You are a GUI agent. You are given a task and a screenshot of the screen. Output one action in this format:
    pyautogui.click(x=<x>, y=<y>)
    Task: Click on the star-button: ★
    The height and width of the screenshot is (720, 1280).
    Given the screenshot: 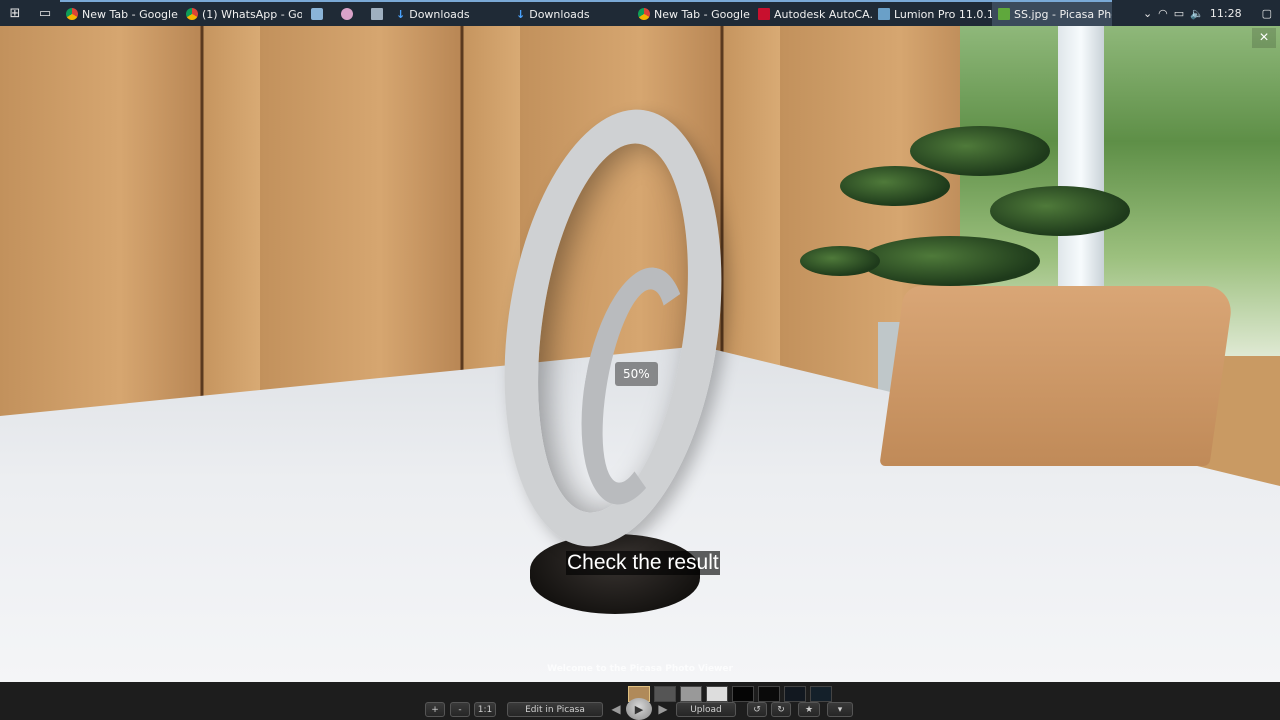 What is the action you would take?
    pyautogui.click(x=809, y=709)
    